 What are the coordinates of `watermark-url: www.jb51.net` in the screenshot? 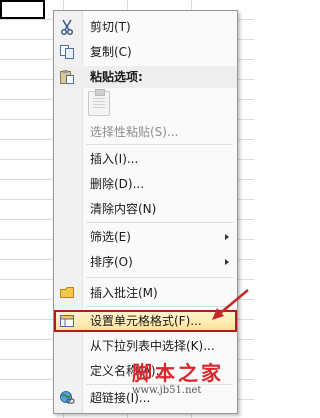 It's located at (167, 390).